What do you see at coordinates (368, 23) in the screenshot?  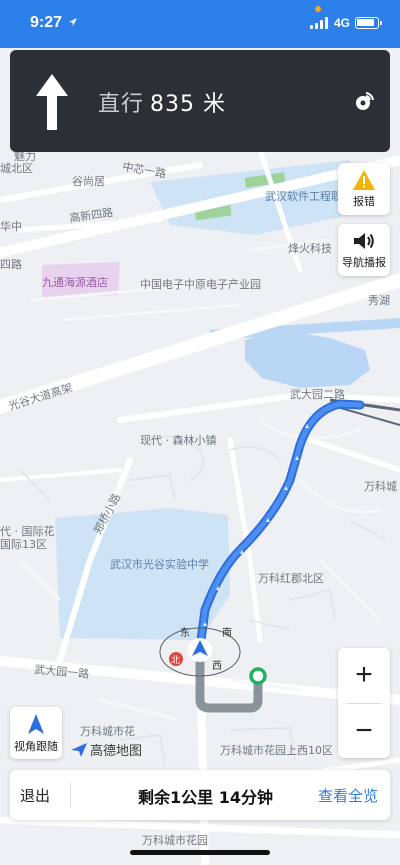 I see `battery-icon` at bounding box center [368, 23].